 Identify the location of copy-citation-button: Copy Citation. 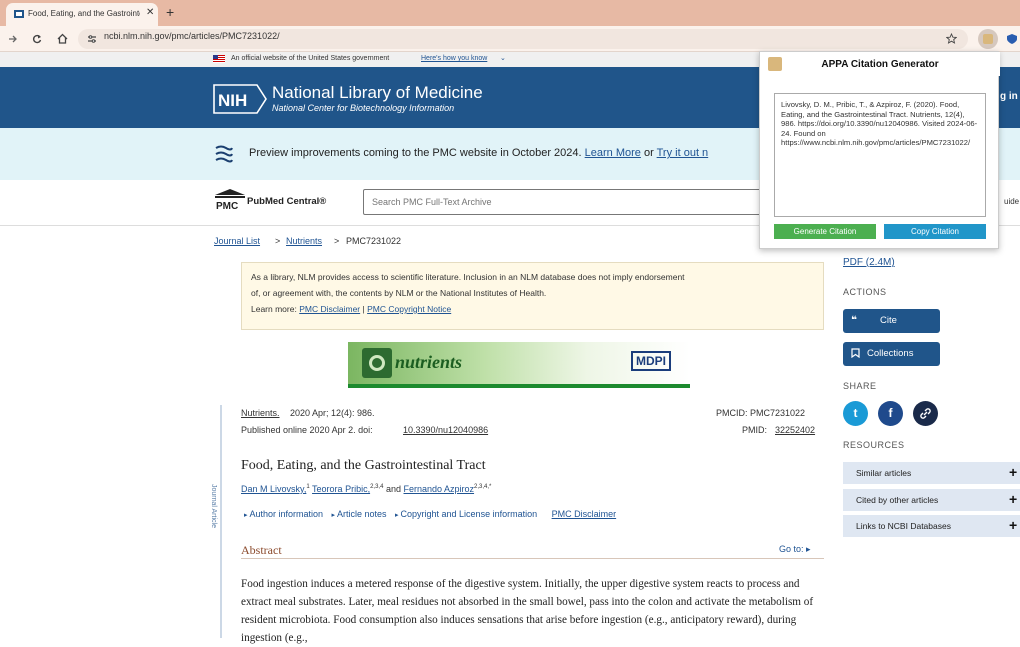
(935, 231).